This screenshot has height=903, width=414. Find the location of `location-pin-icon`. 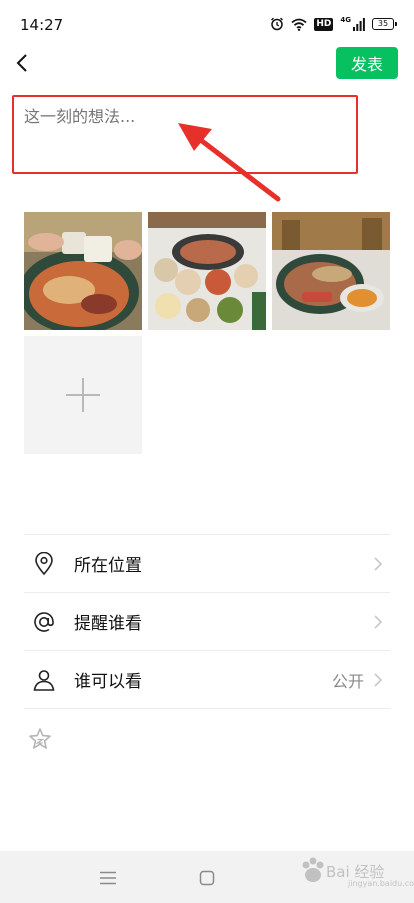

location-pin-icon is located at coordinates (44, 563).